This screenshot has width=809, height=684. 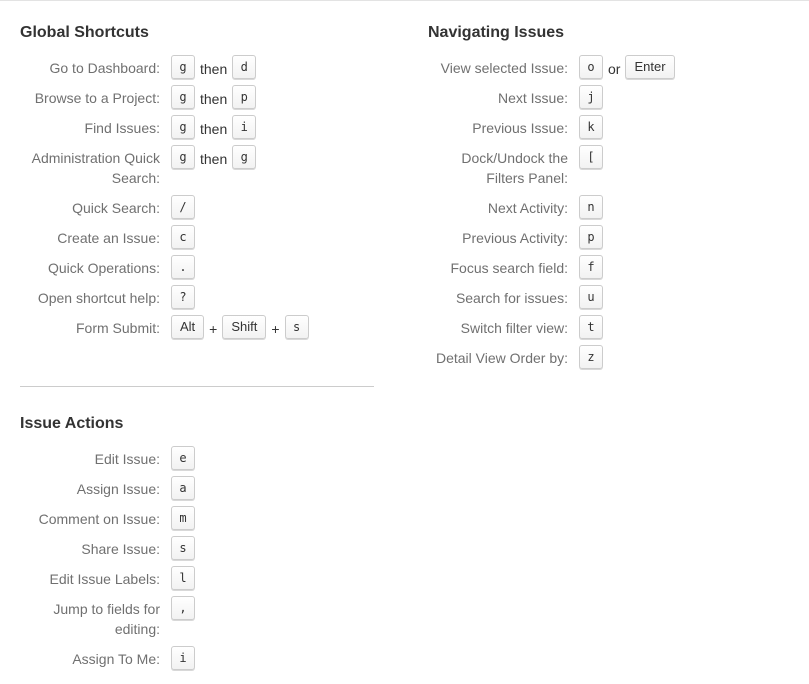 I want to click on section-divider, so click(x=197, y=386).